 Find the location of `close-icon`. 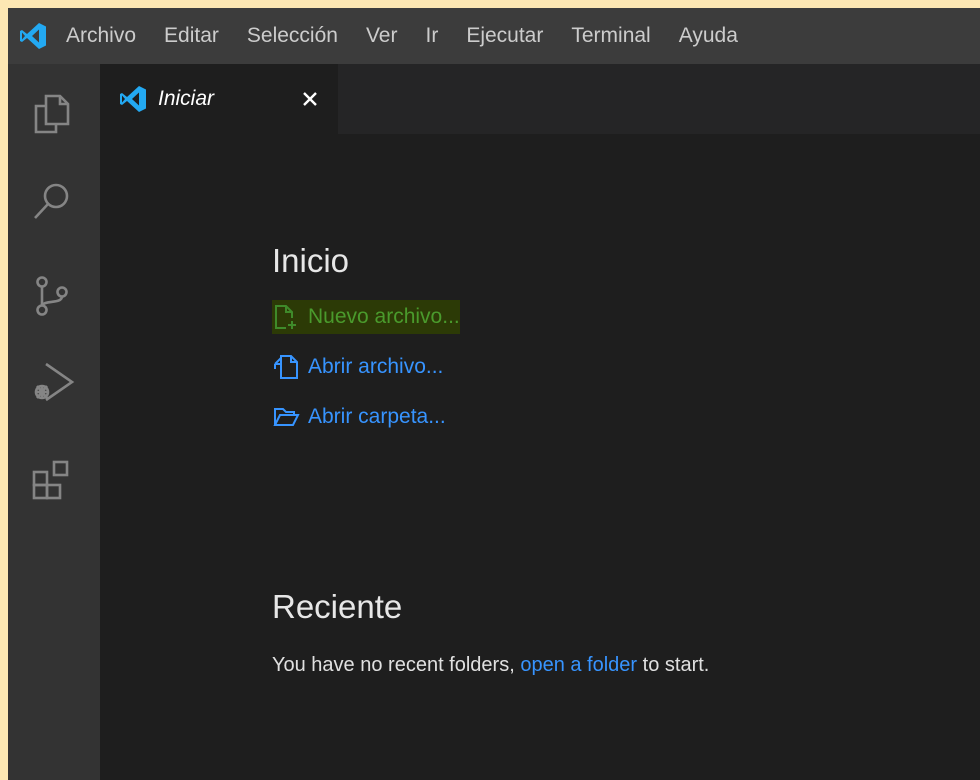

close-icon is located at coordinates (310, 99).